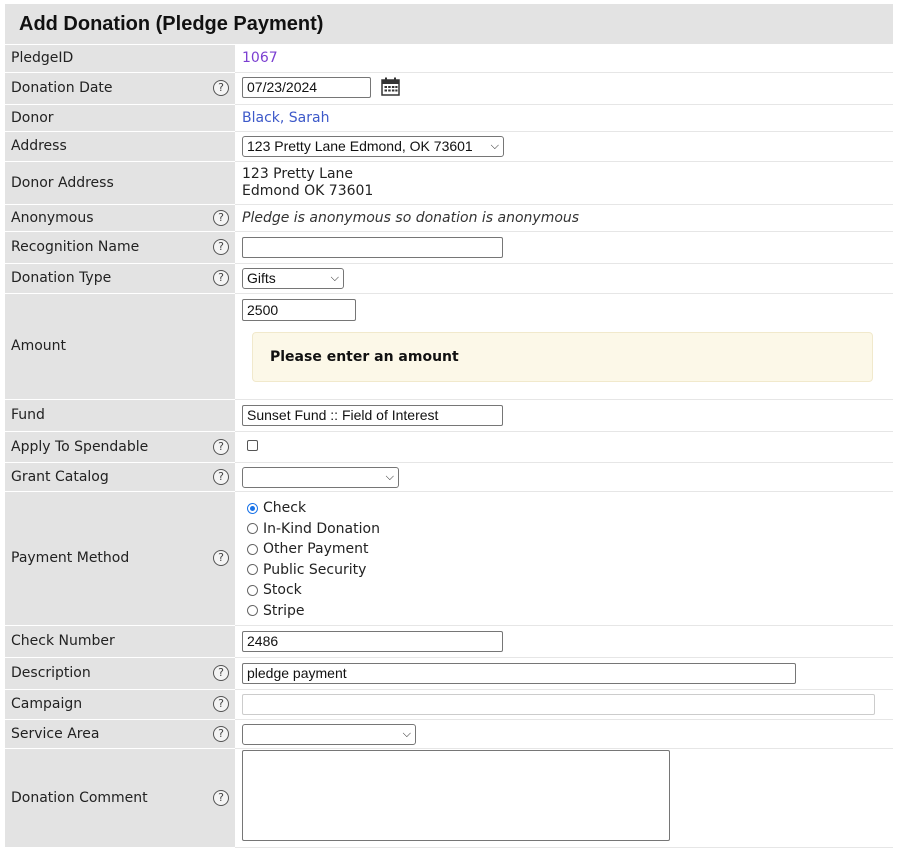  What do you see at coordinates (567, 508) in the screenshot?
I see `payment-option-check: Check` at bounding box center [567, 508].